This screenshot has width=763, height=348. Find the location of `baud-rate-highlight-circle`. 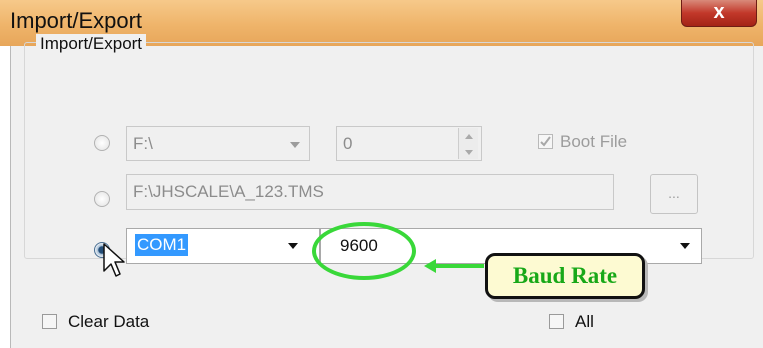

baud-rate-highlight-circle is located at coordinates (364, 251).